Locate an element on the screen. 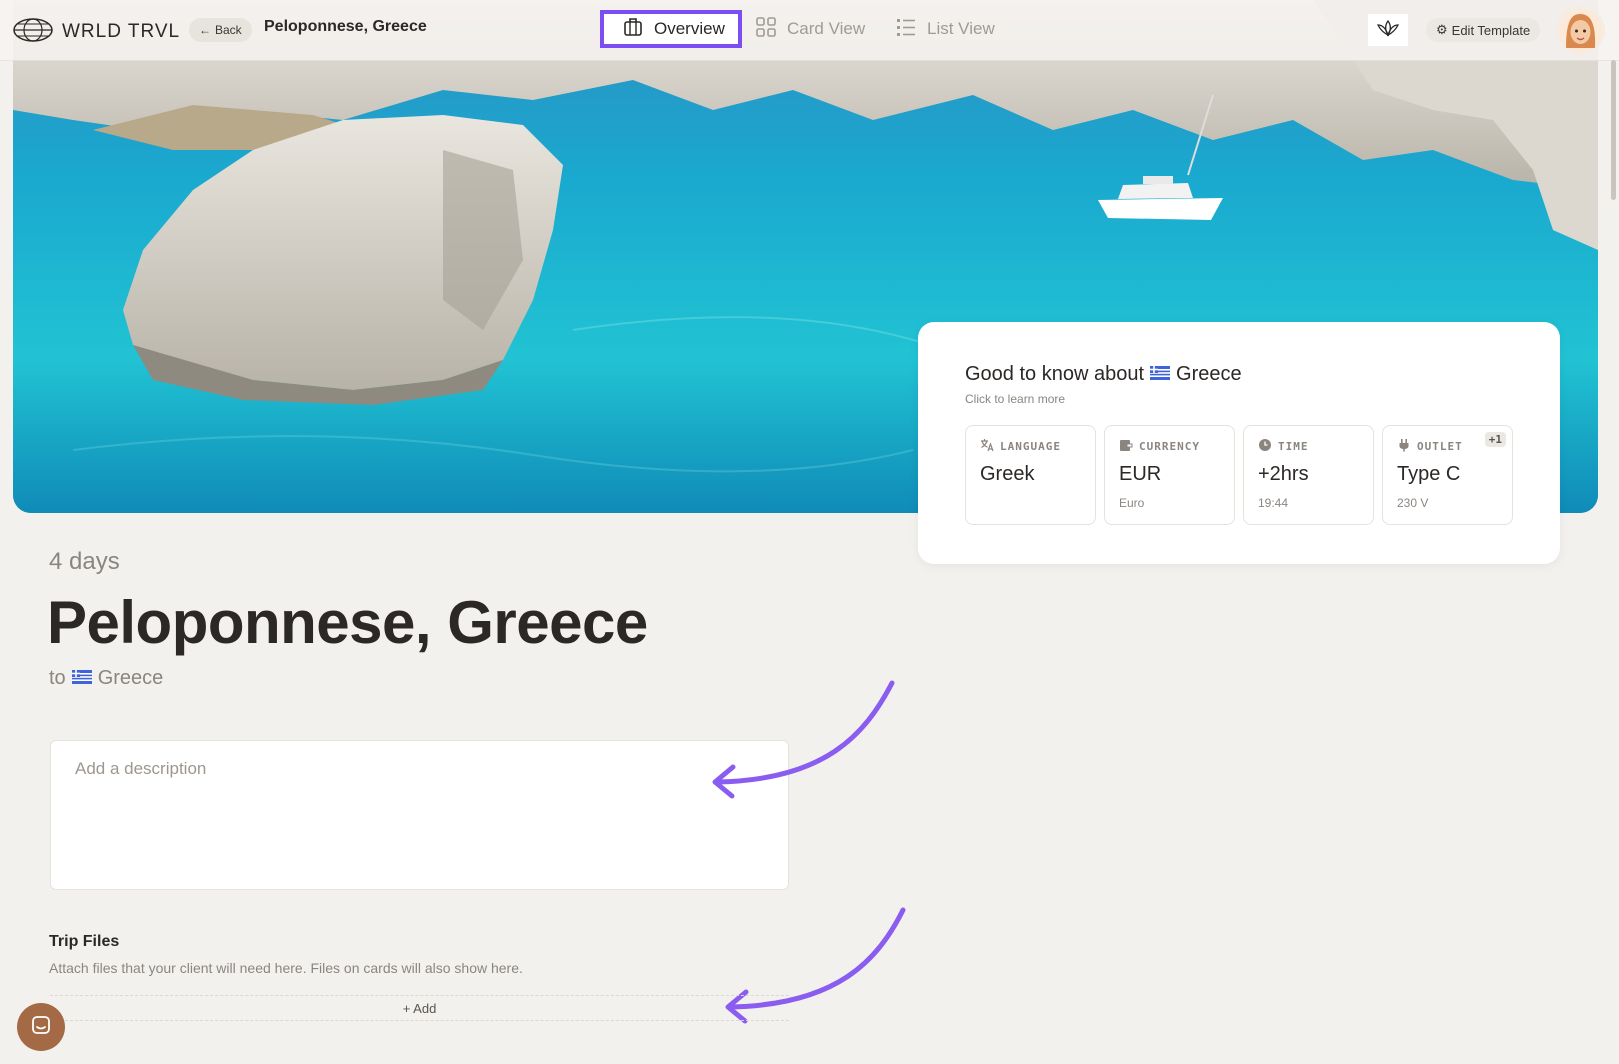 The height and width of the screenshot is (1064, 1619). plug-icon is located at coordinates (1404, 446).